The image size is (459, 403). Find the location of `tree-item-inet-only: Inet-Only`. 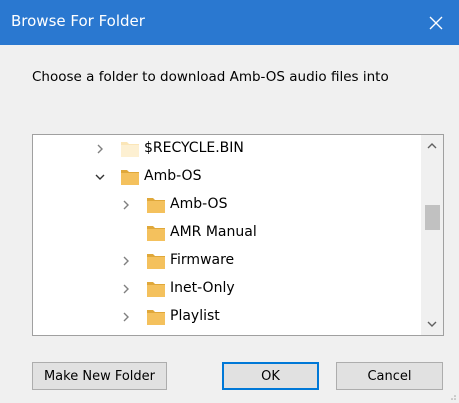

tree-item-inet-only: Inet-Only is located at coordinates (225, 289).